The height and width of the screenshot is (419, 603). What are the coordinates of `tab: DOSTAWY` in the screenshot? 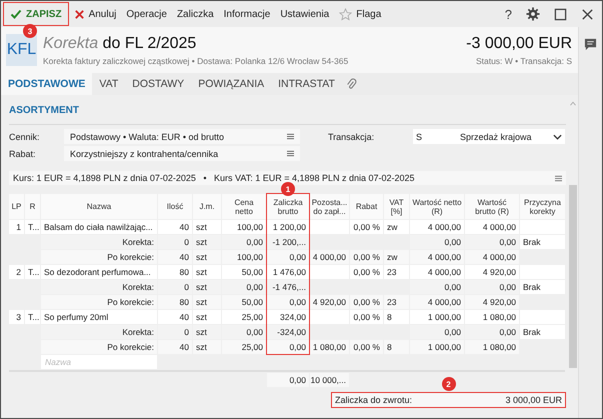 It's located at (158, 84).